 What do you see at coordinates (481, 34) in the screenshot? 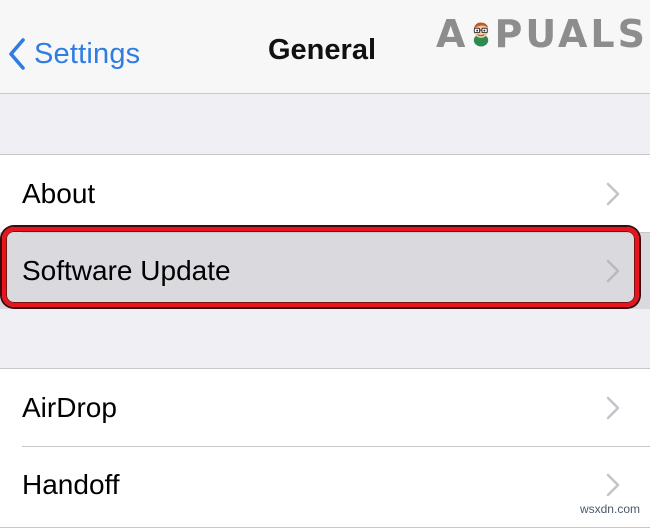
I see `mascot-icon` at bounding box center [481, 34].